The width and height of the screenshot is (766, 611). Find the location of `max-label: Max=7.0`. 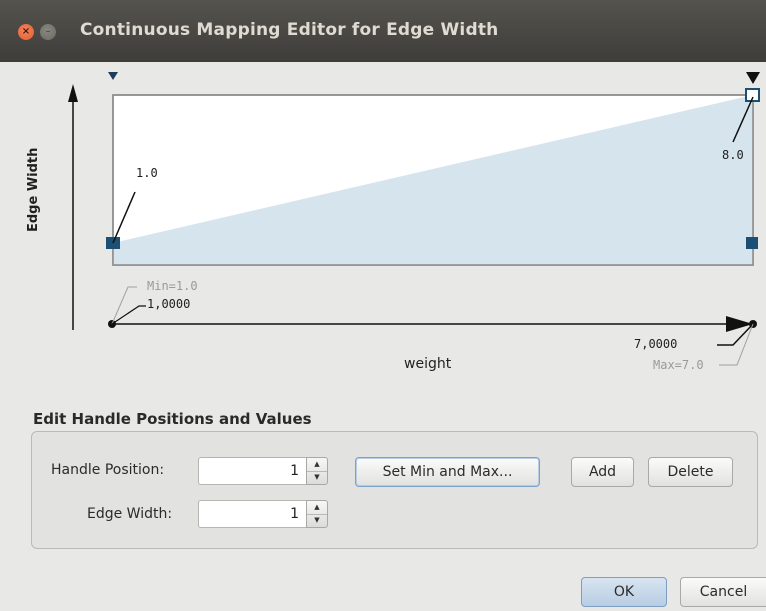

max-label: Max=7.0 is located at coordinates (678, 365).